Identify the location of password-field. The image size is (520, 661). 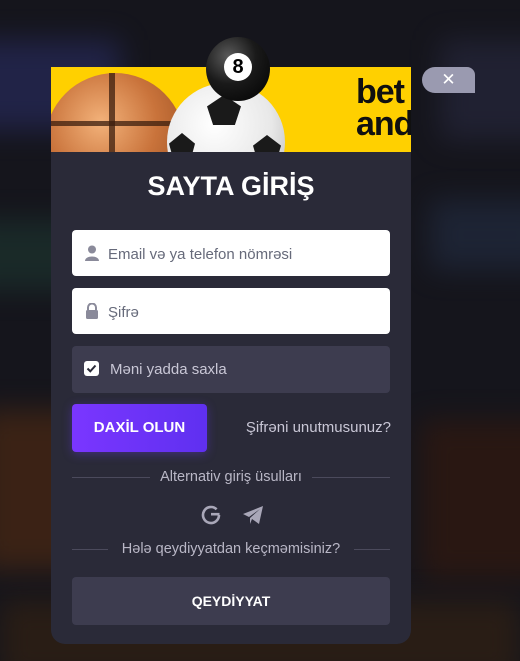
(231, 312).